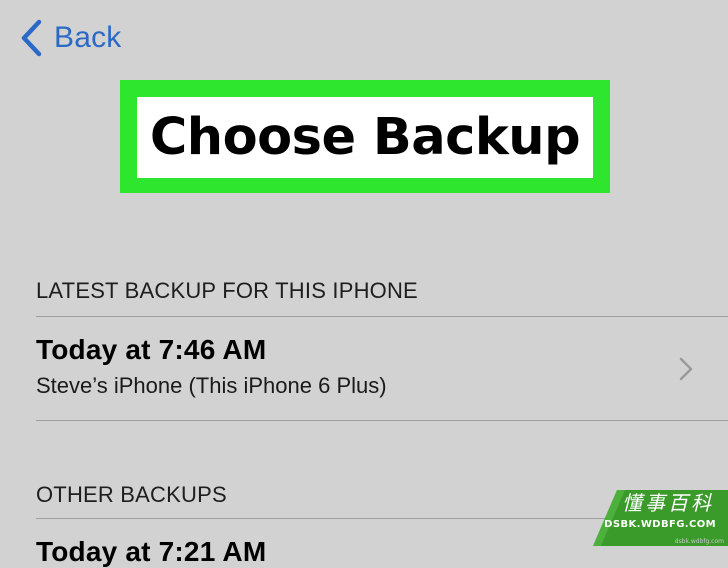  I want to click on chevron-right-icon, so click(686, 369).